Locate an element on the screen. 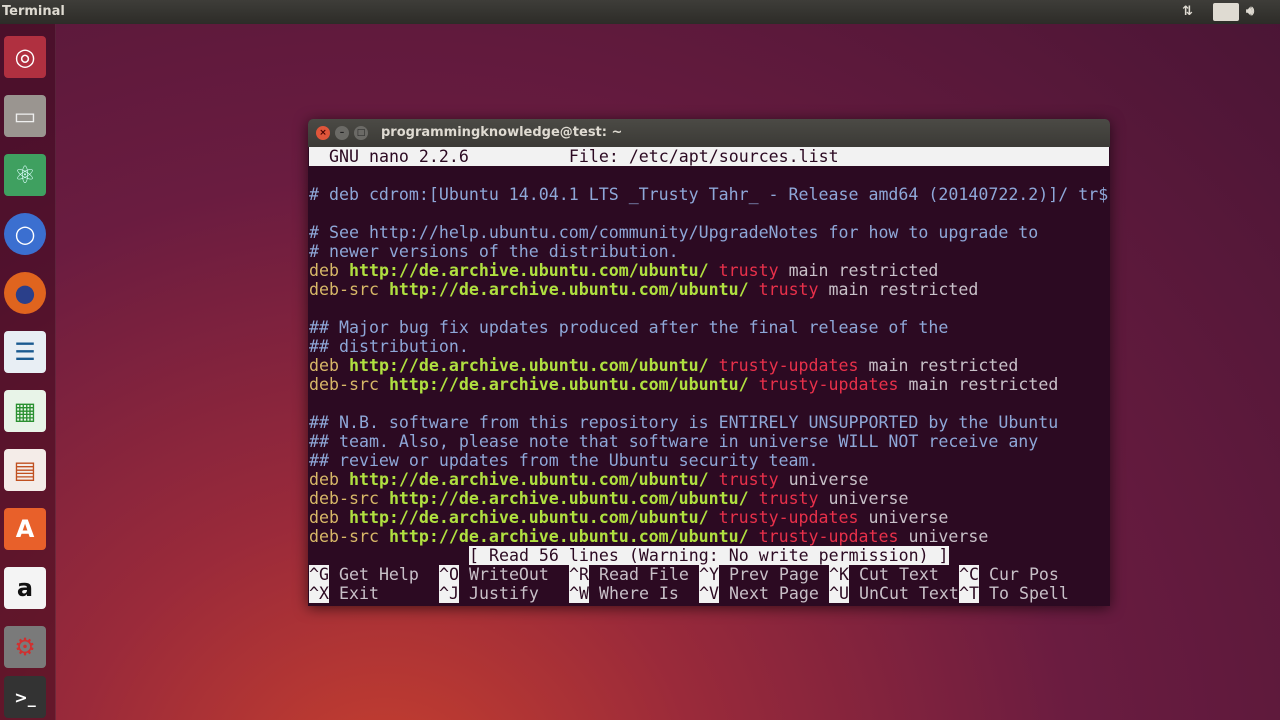 Image resolution: width=1280 pixels, height=720 pixels. window-titlebar: × – □ programmingknowledge@test: ~ is located at coordinates (709, 133).